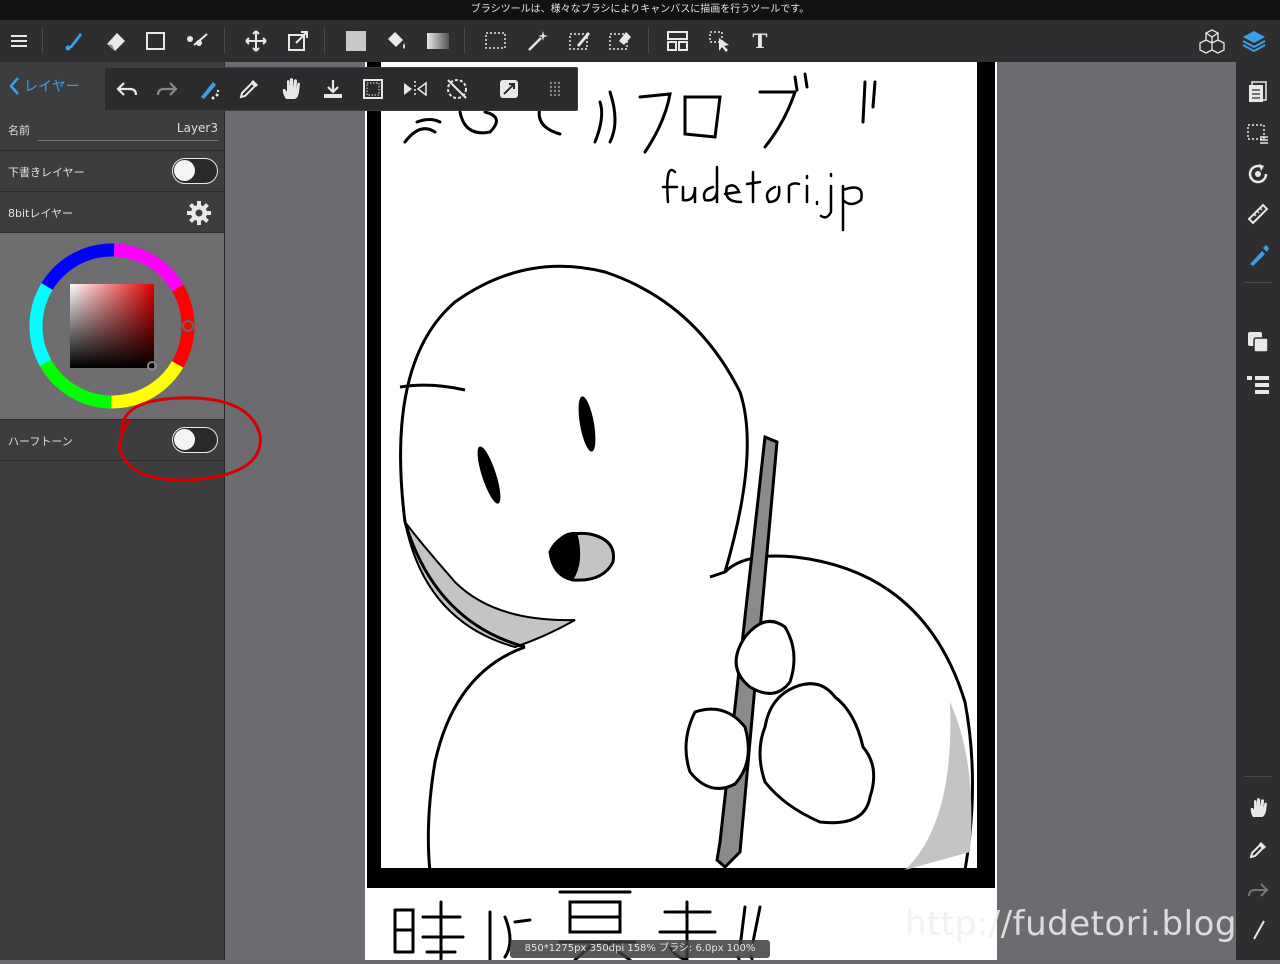 This screenshot has width=1280, height=964. What do you see at coordinates (198, 41) in the screenshot?
I see `dot-icon` at bounding box center [198, 41].